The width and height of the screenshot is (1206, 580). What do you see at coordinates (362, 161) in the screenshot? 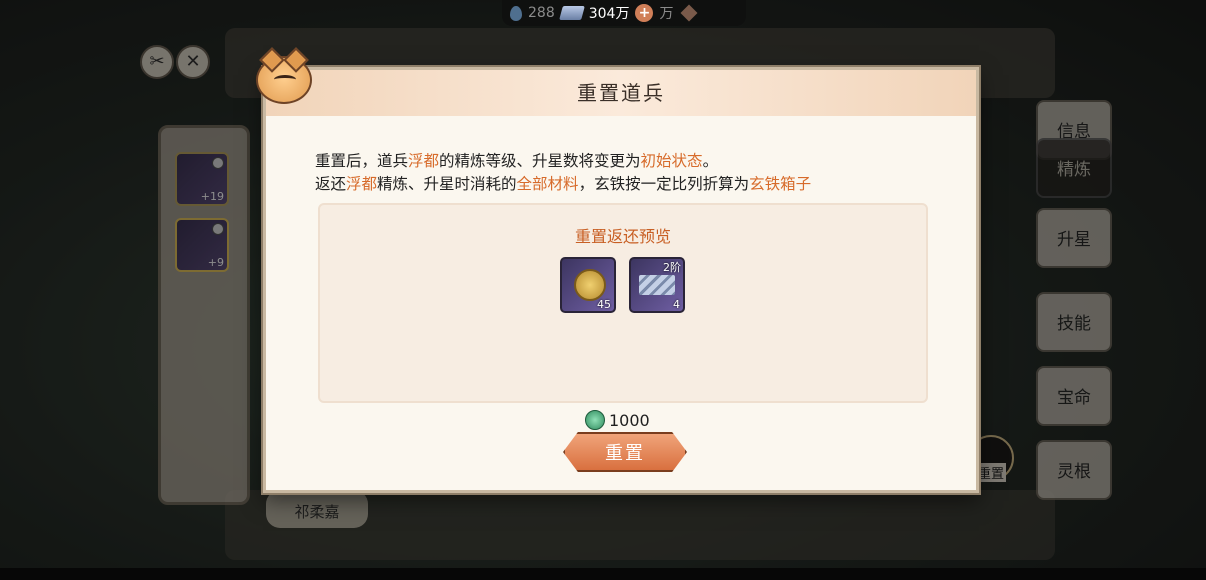
I see `text-seg: 重置后，道兵` at bounding box center [362, 161].